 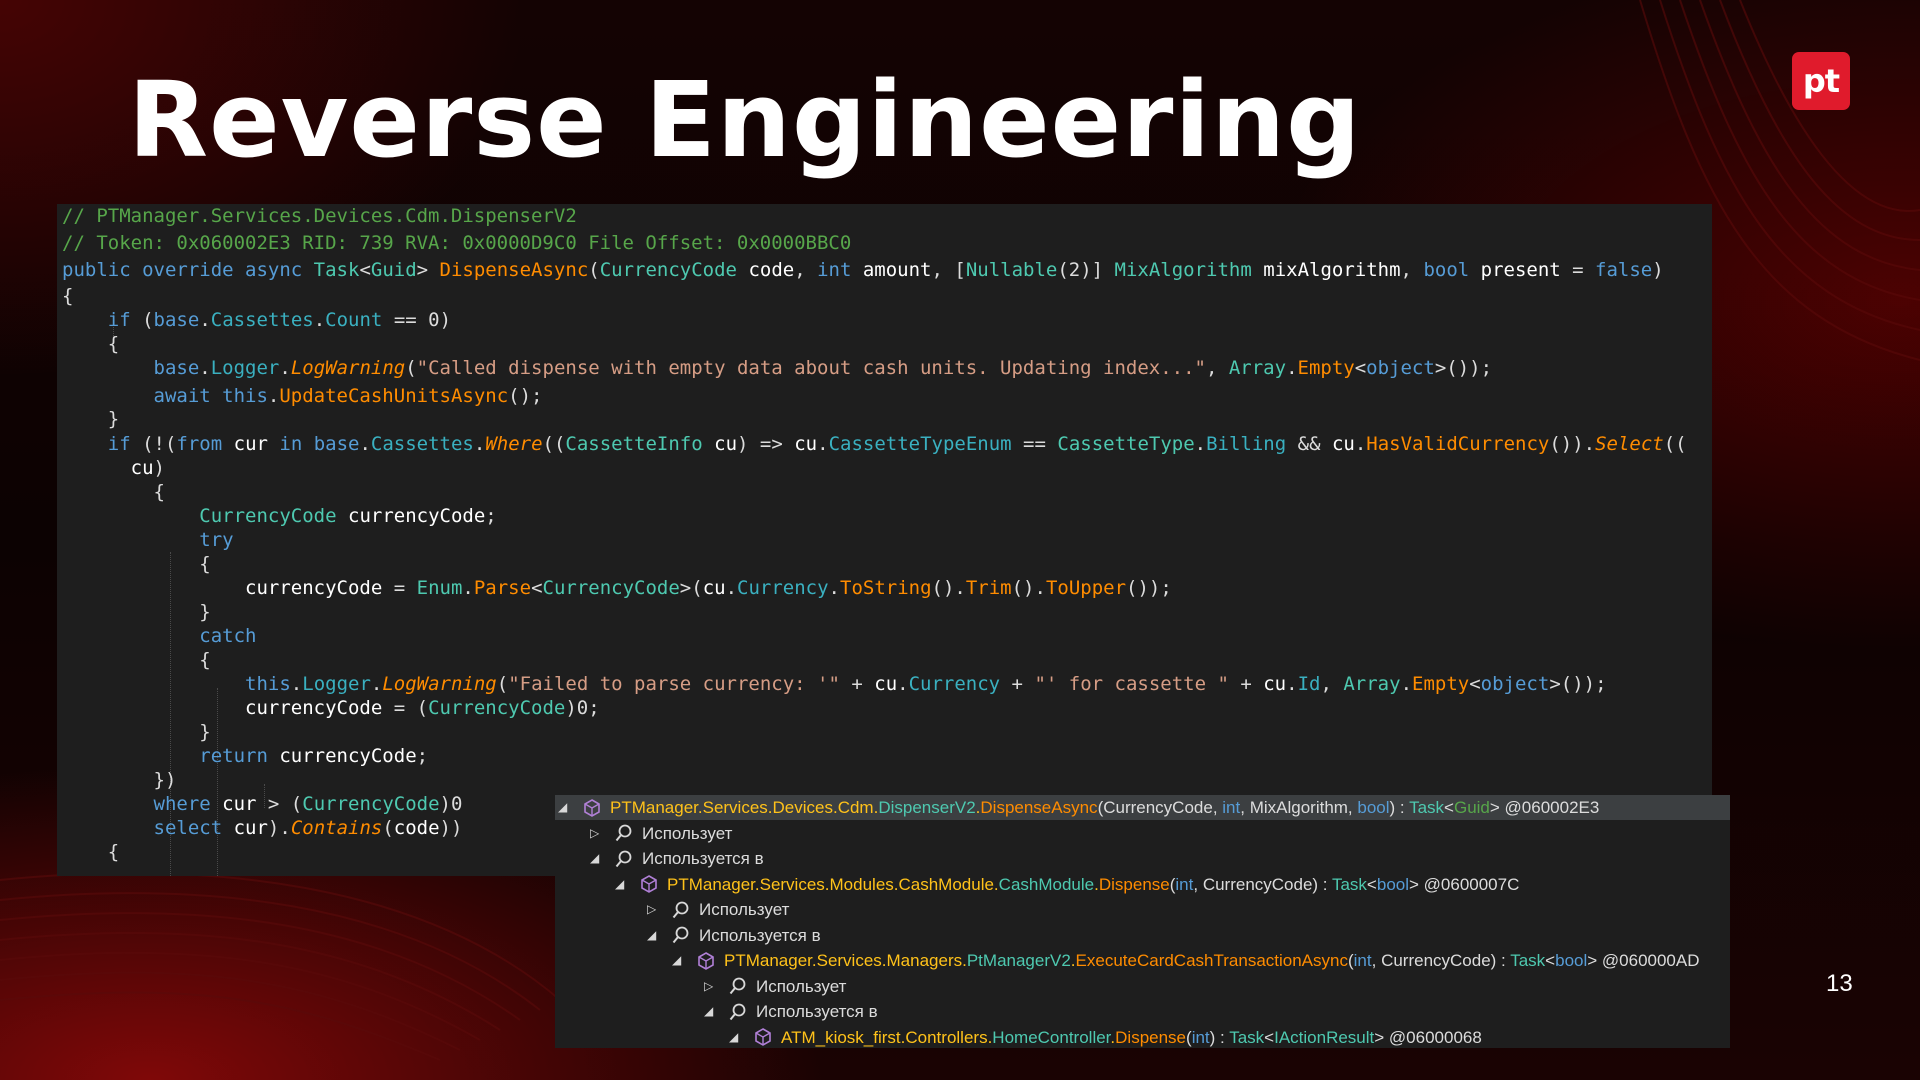 What do you see at coordinates (1131, 684) in the screenshot?
I see `code-token: "' for cassette "` at bounding box center [1131, 684].